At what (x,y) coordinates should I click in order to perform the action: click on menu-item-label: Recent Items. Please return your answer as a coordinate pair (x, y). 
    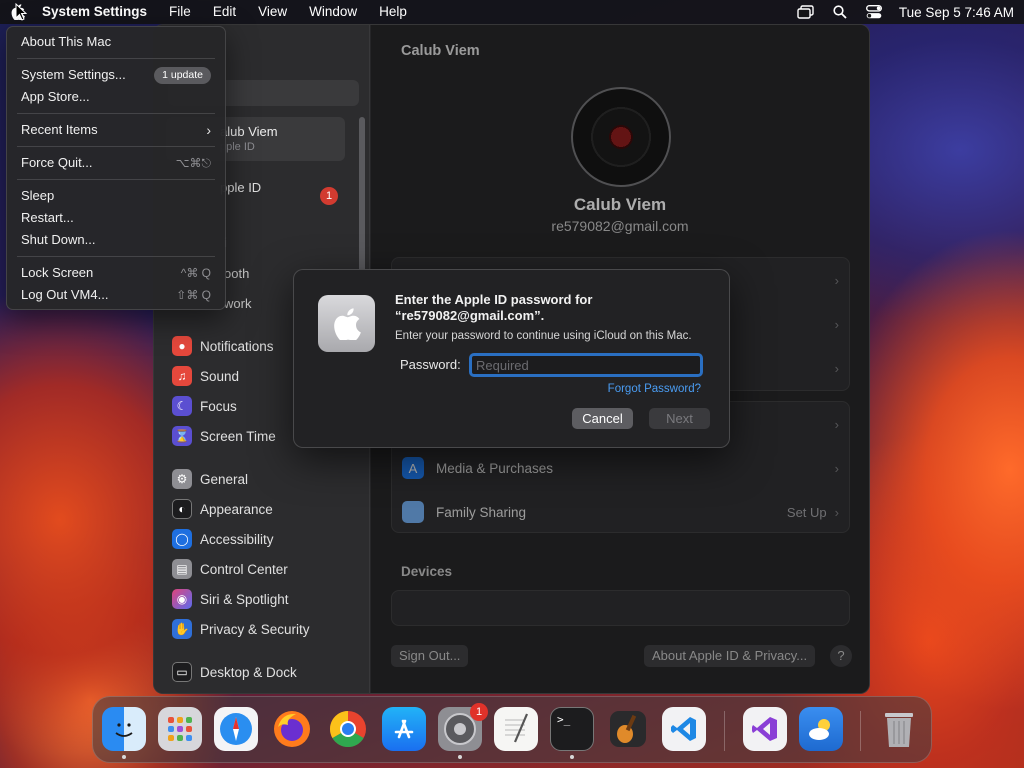
    Looking at the image, I should click on (59, 129).